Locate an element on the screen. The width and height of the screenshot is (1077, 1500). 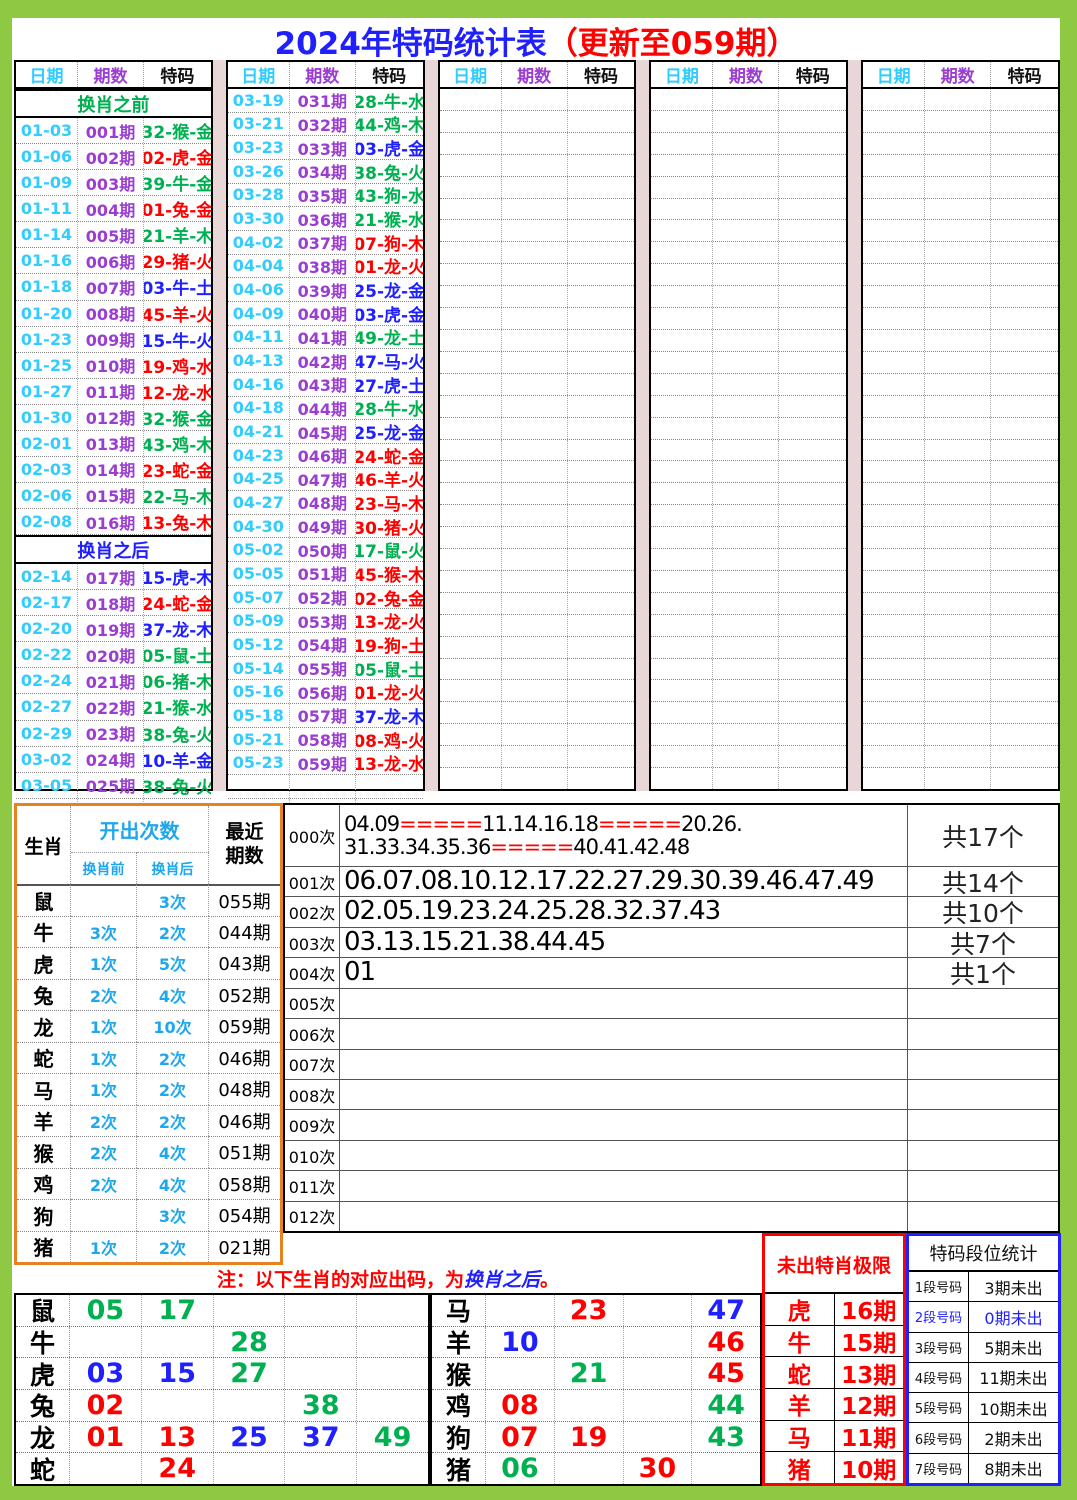
after-count: 2次 is located at coordinates (173, 1089).